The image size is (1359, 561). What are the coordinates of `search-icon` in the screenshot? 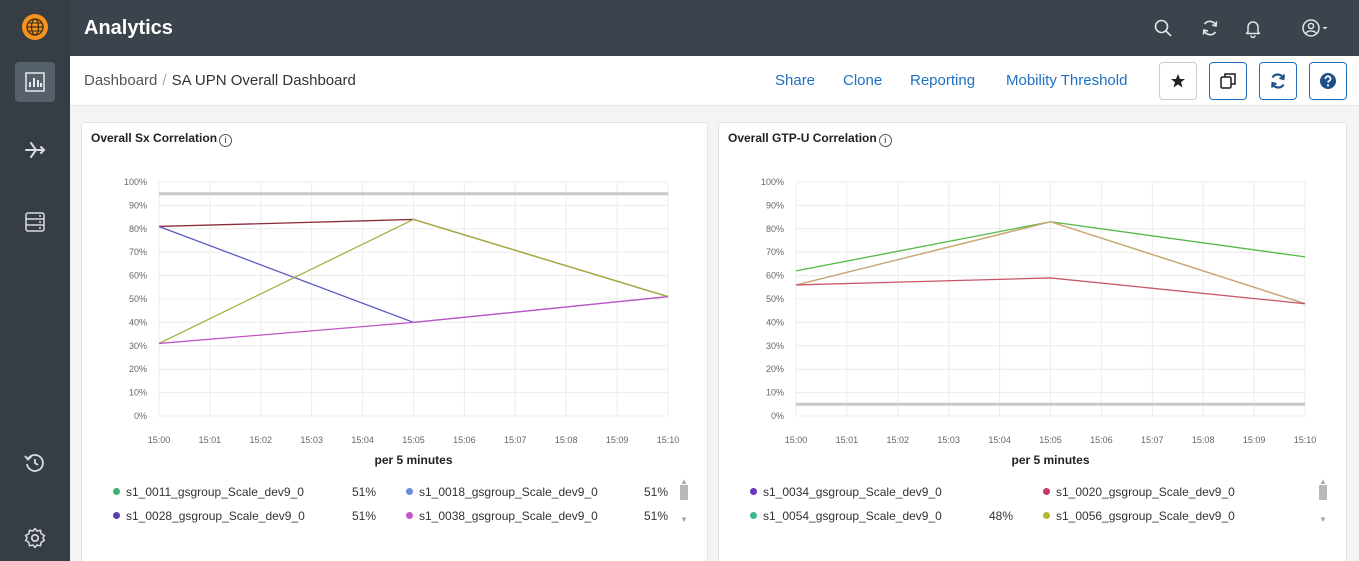 It's located at (1163, 28).